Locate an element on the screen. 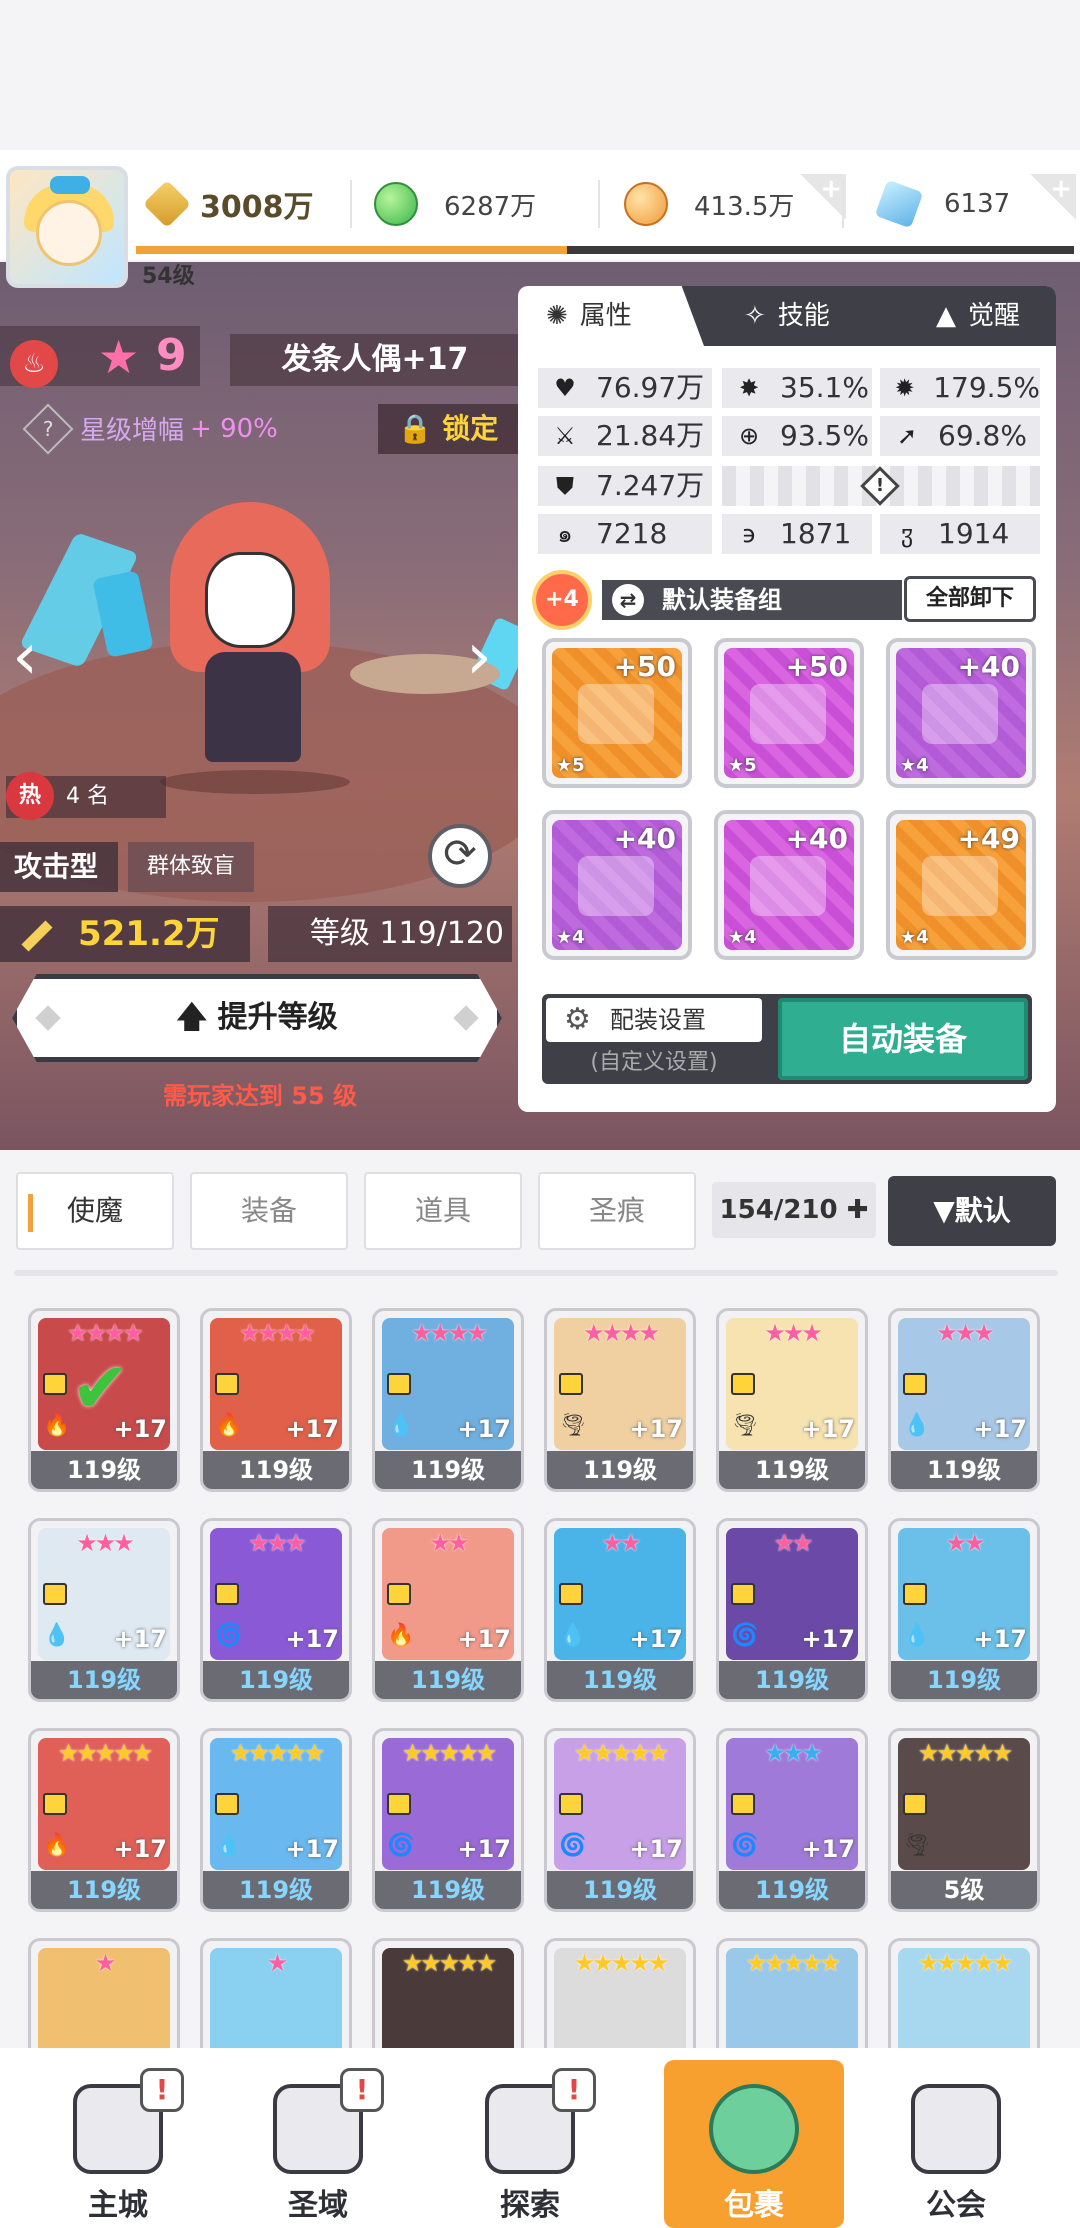 This screenshot has height=2228, width=1080. familiar-card: ★★★★ 🔥 +17 ✔ 119级 is located at coordinates (104, 1400).